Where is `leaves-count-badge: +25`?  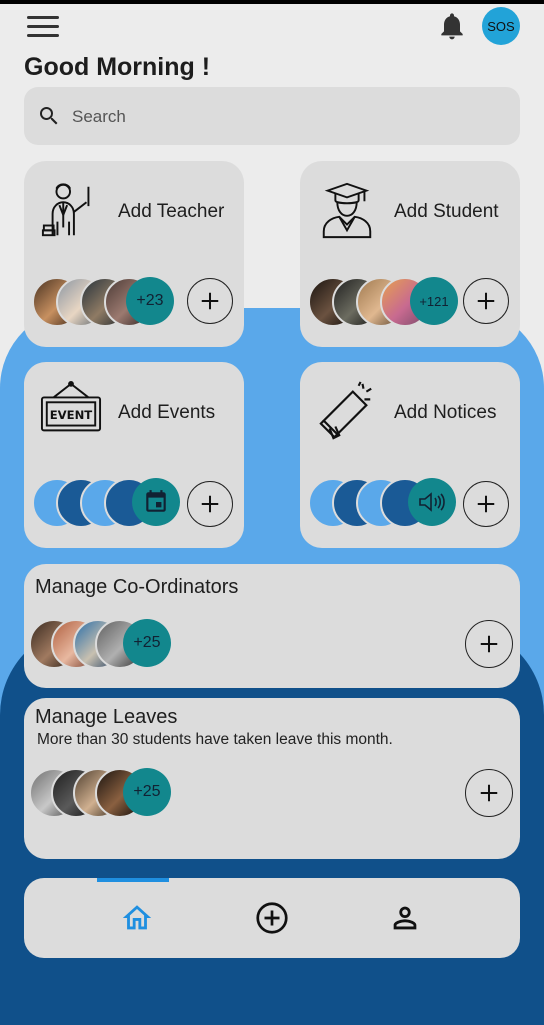 leaves-count-badge: +25 is located at coordinates (147, 792).